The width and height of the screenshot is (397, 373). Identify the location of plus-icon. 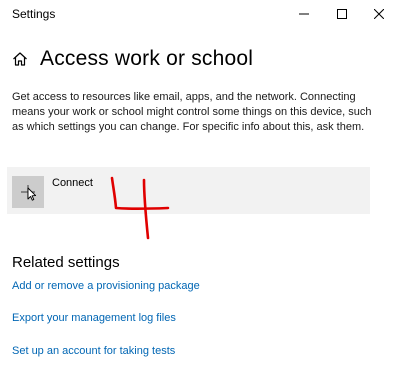
(29, 193).